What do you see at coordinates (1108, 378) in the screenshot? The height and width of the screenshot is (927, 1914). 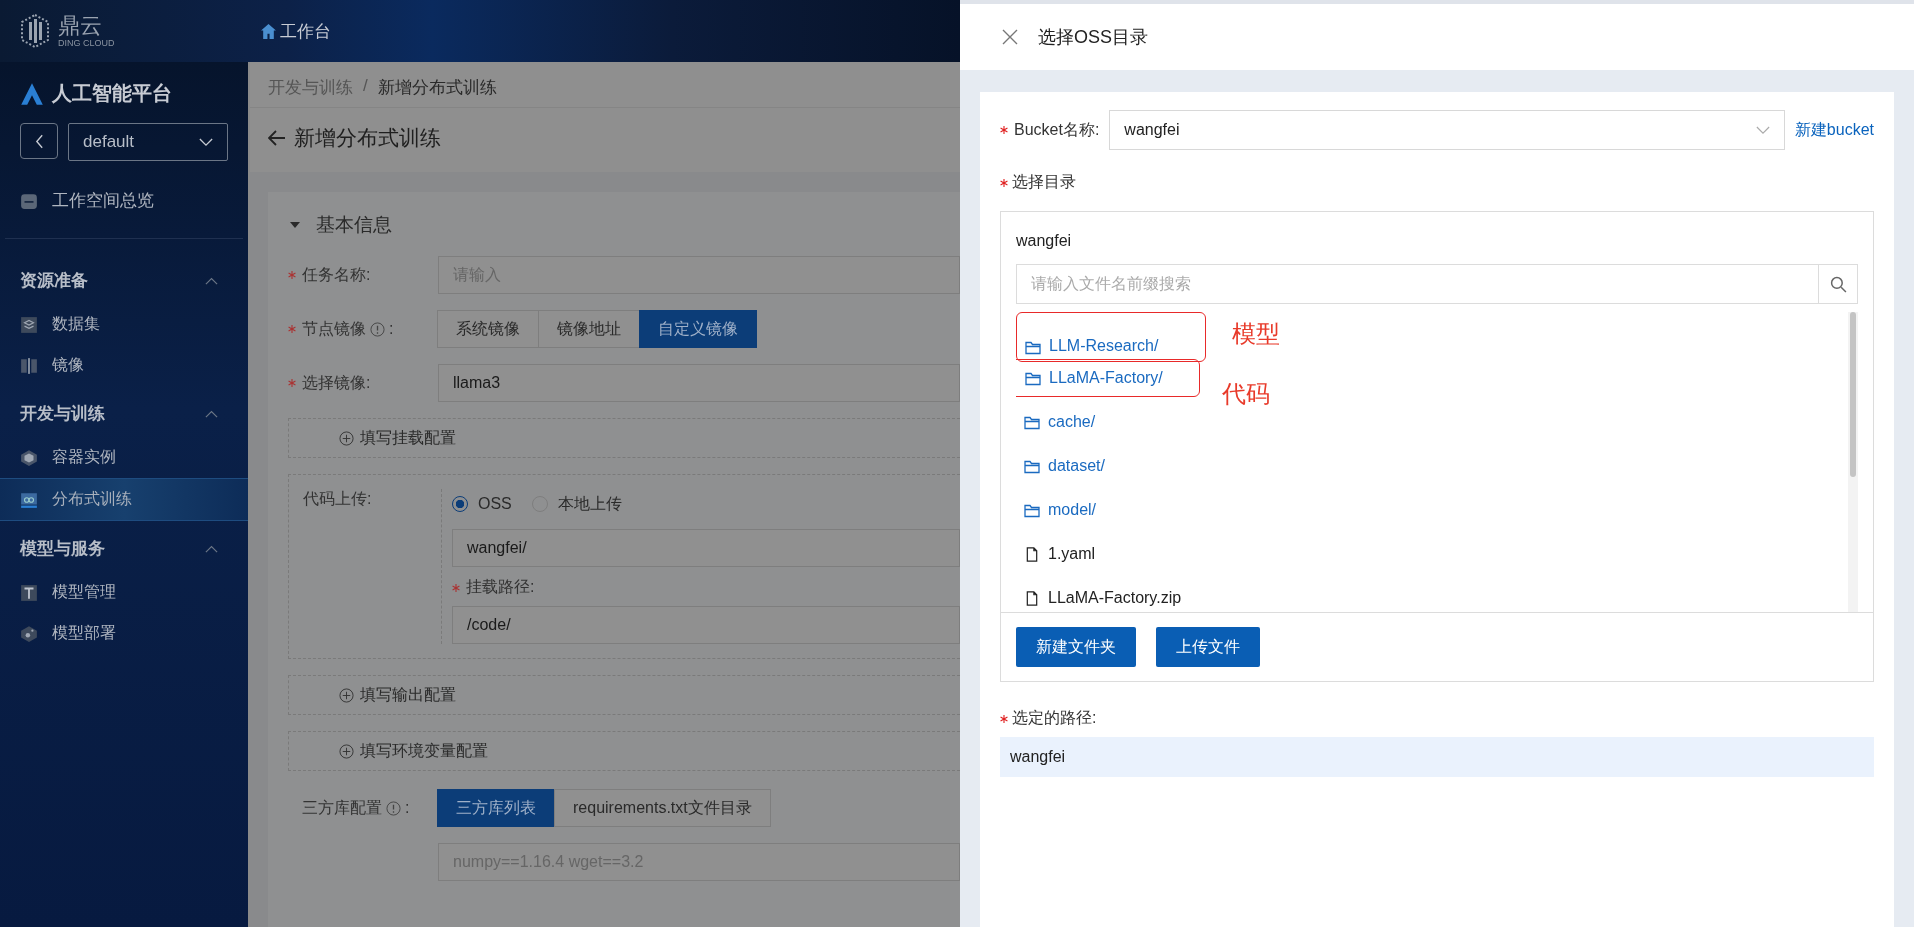 I see `file-list-item: LLaMA-Factory/` at bounding box center [1108, 378].